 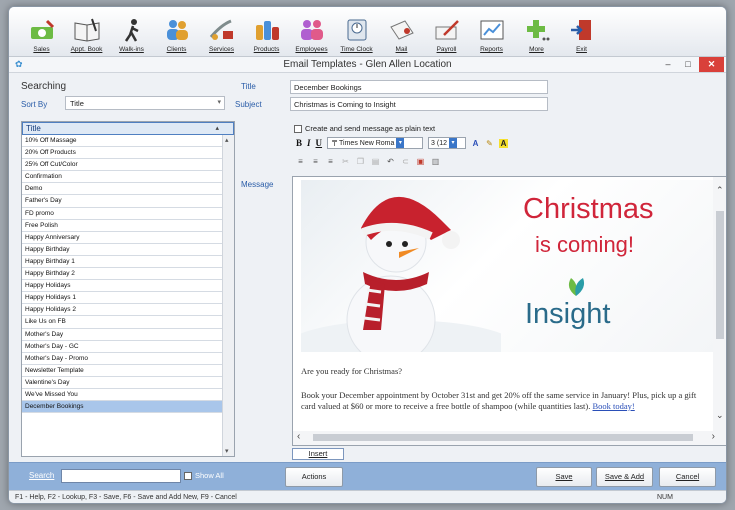 What do you see at coordinates (122, 322) in the screenshot?
I see `list-item: Like Us on FB` at bounding box center [122, 322].